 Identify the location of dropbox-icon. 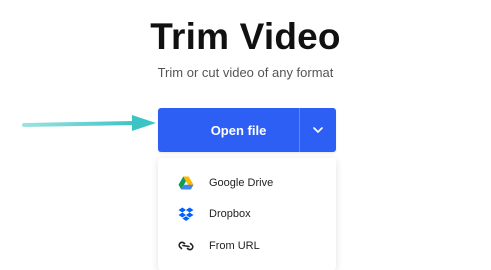
(186, 214).